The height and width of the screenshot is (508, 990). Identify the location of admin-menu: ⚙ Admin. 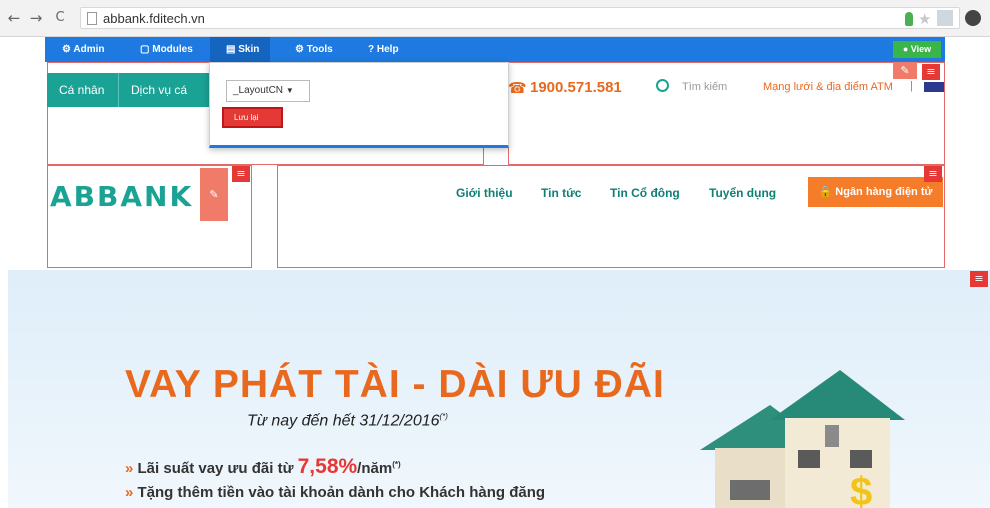
(83, 50).